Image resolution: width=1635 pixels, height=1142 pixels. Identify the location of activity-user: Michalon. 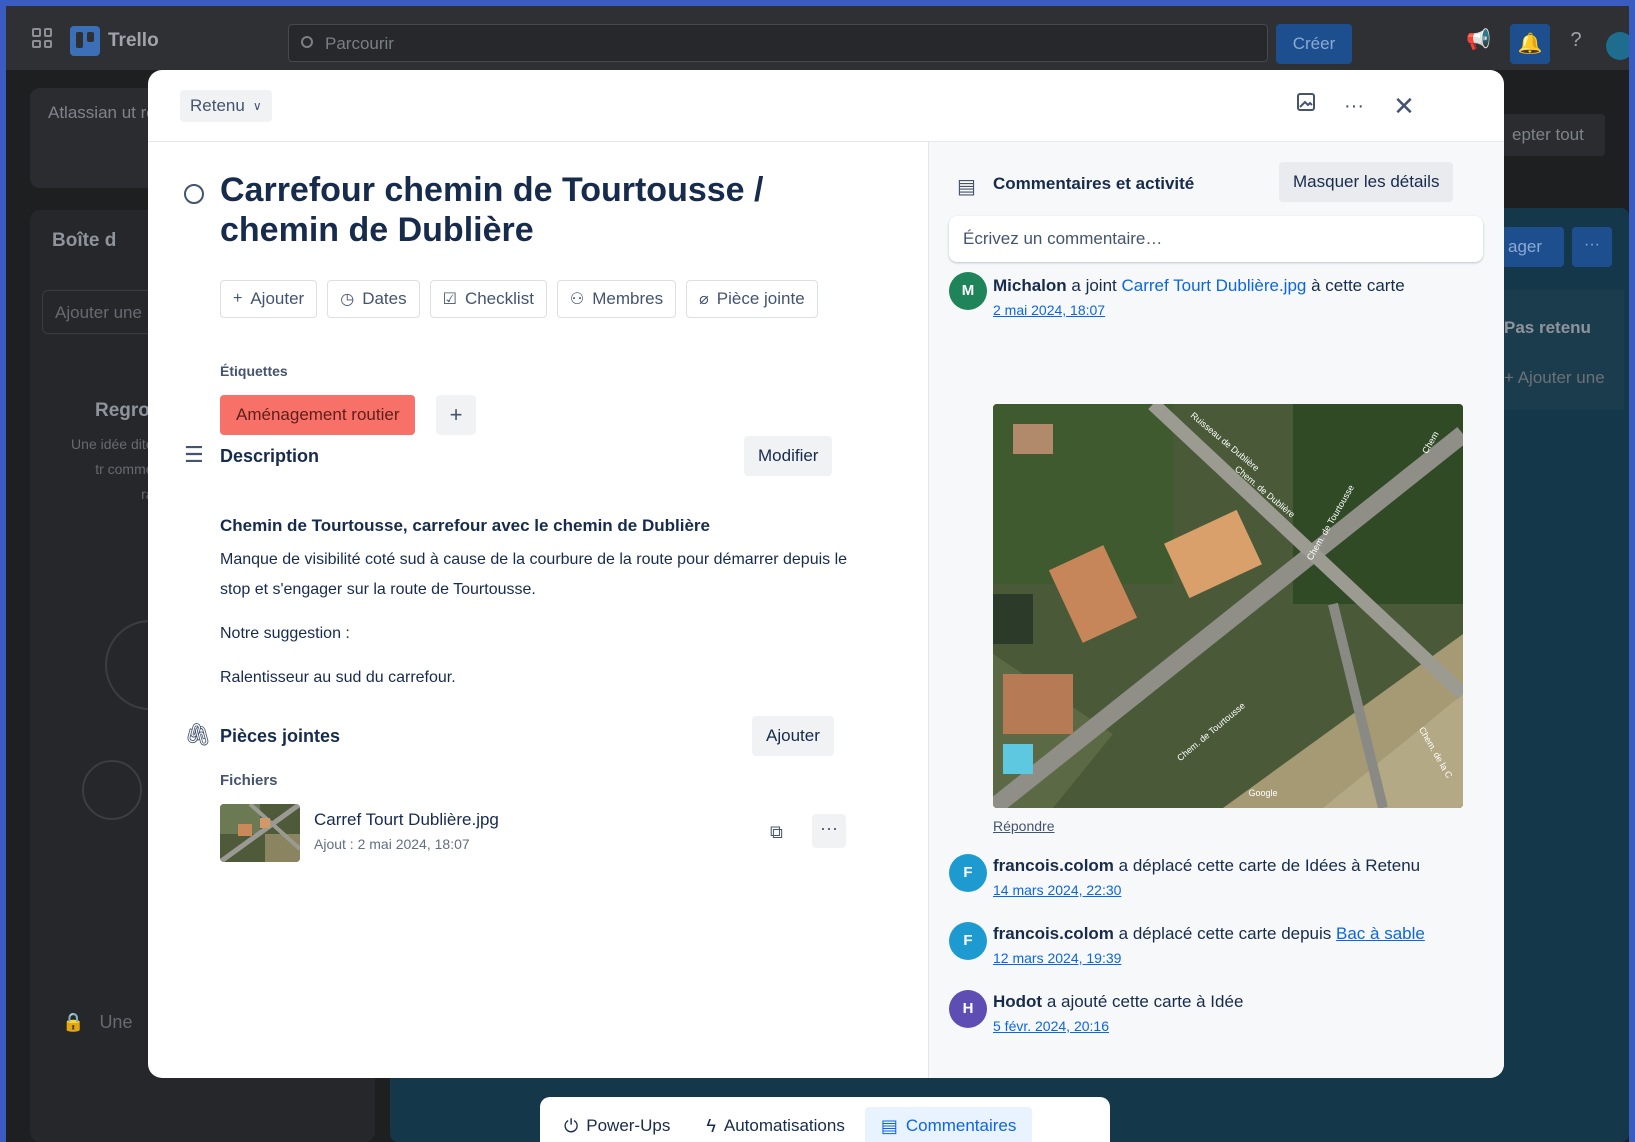
(1030, 285).